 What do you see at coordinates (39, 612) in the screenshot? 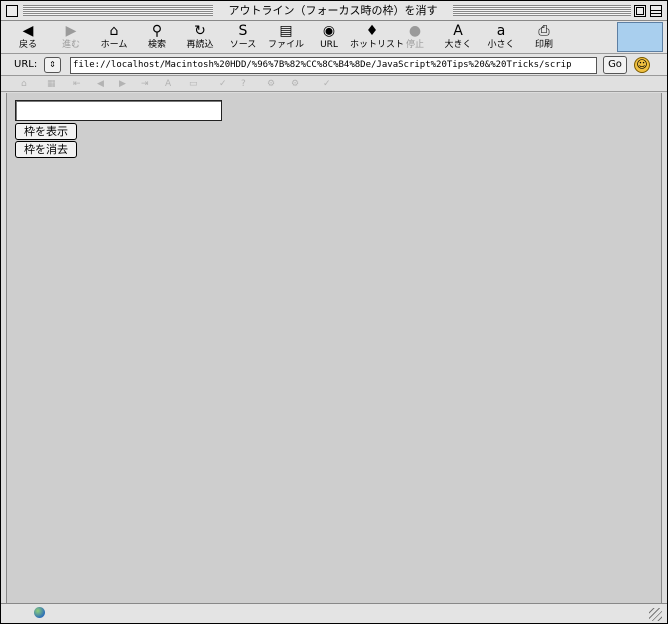
I see `globe-icon` at bounding box center [39, 612].